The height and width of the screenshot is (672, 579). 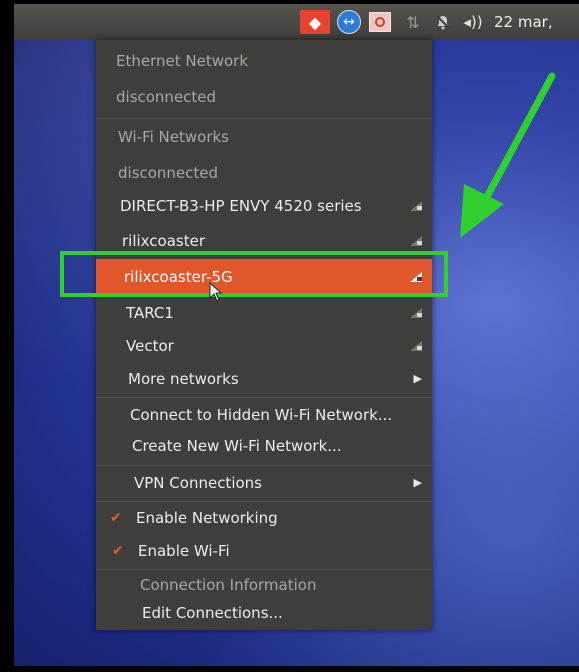 I want to click on enable-wifi: ✔ Enable Wi-Fi, so click(x=264, y=551).